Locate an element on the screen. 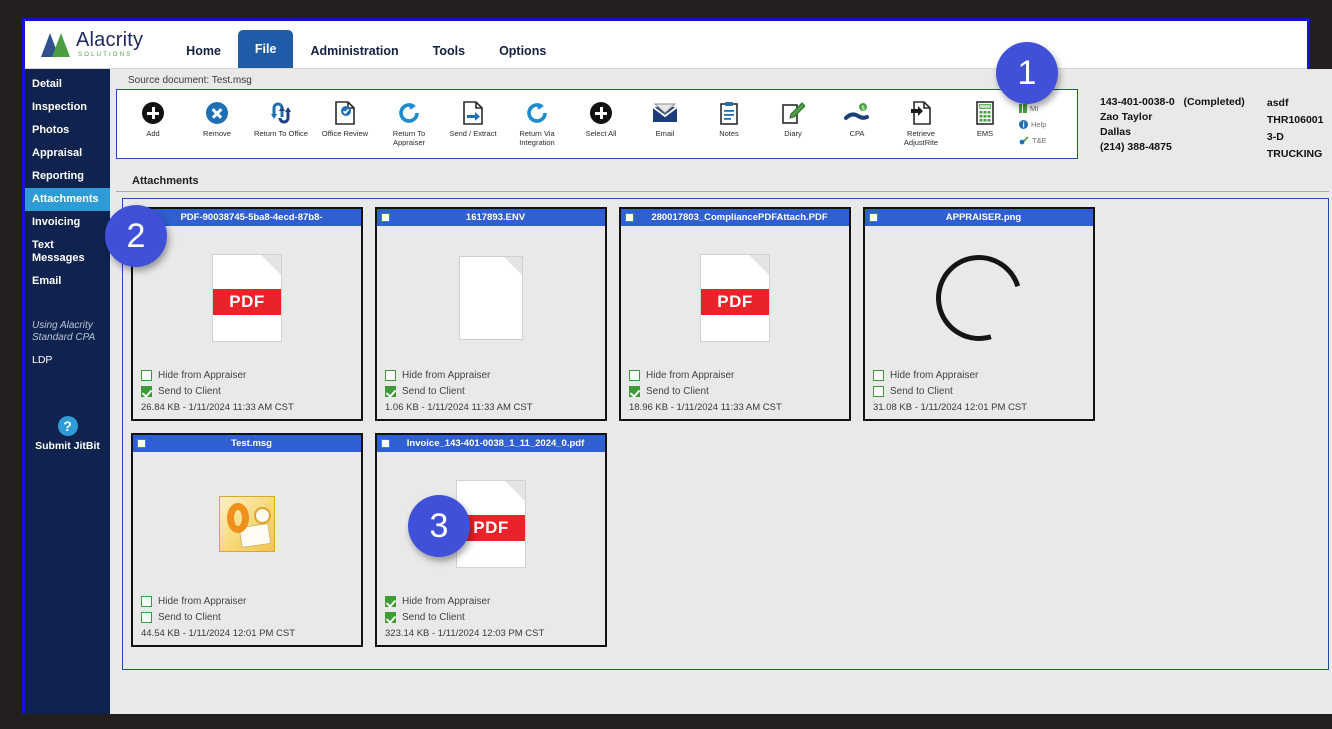 The image size is (1332, 729). claim-ref-3: 3-D TRUCKING is located at coordinates (1294, 145).